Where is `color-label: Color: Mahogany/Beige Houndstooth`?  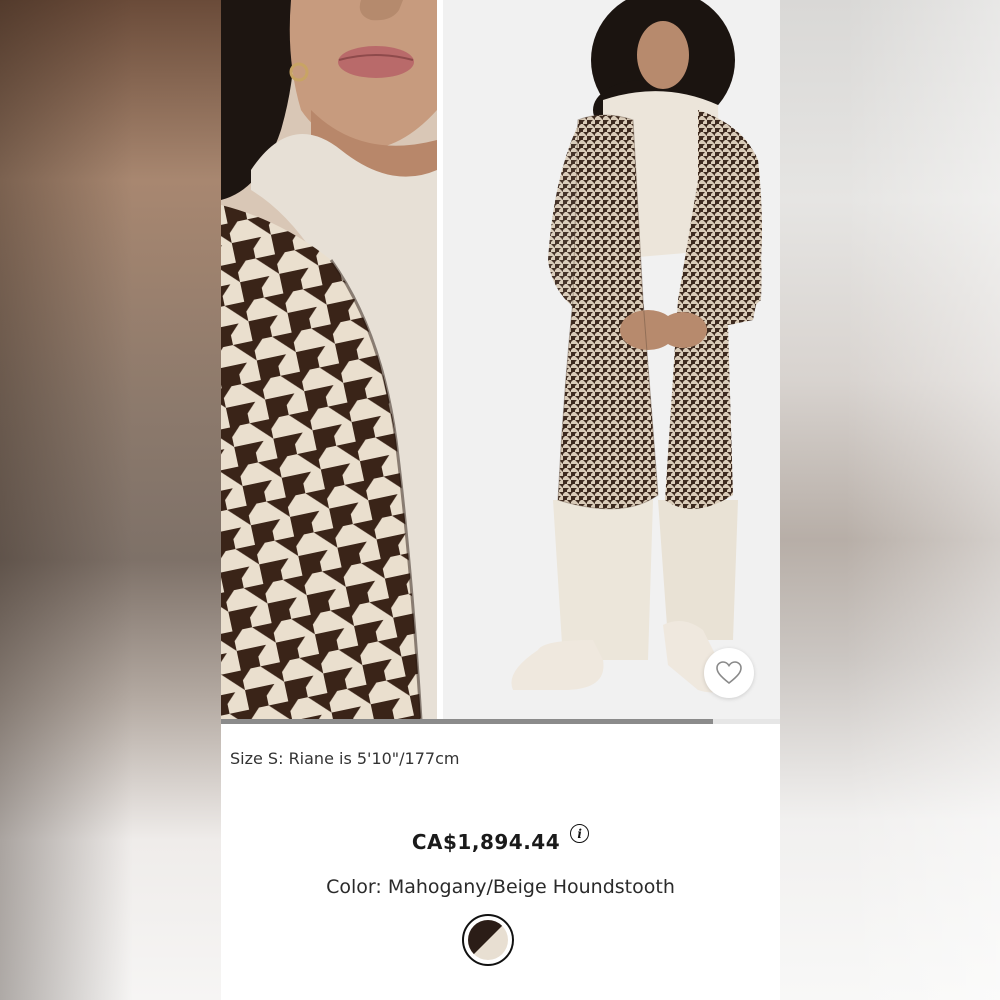 color-label: Color: Mahogany/Beige Houndstooth is located at coordinates (500, 887).